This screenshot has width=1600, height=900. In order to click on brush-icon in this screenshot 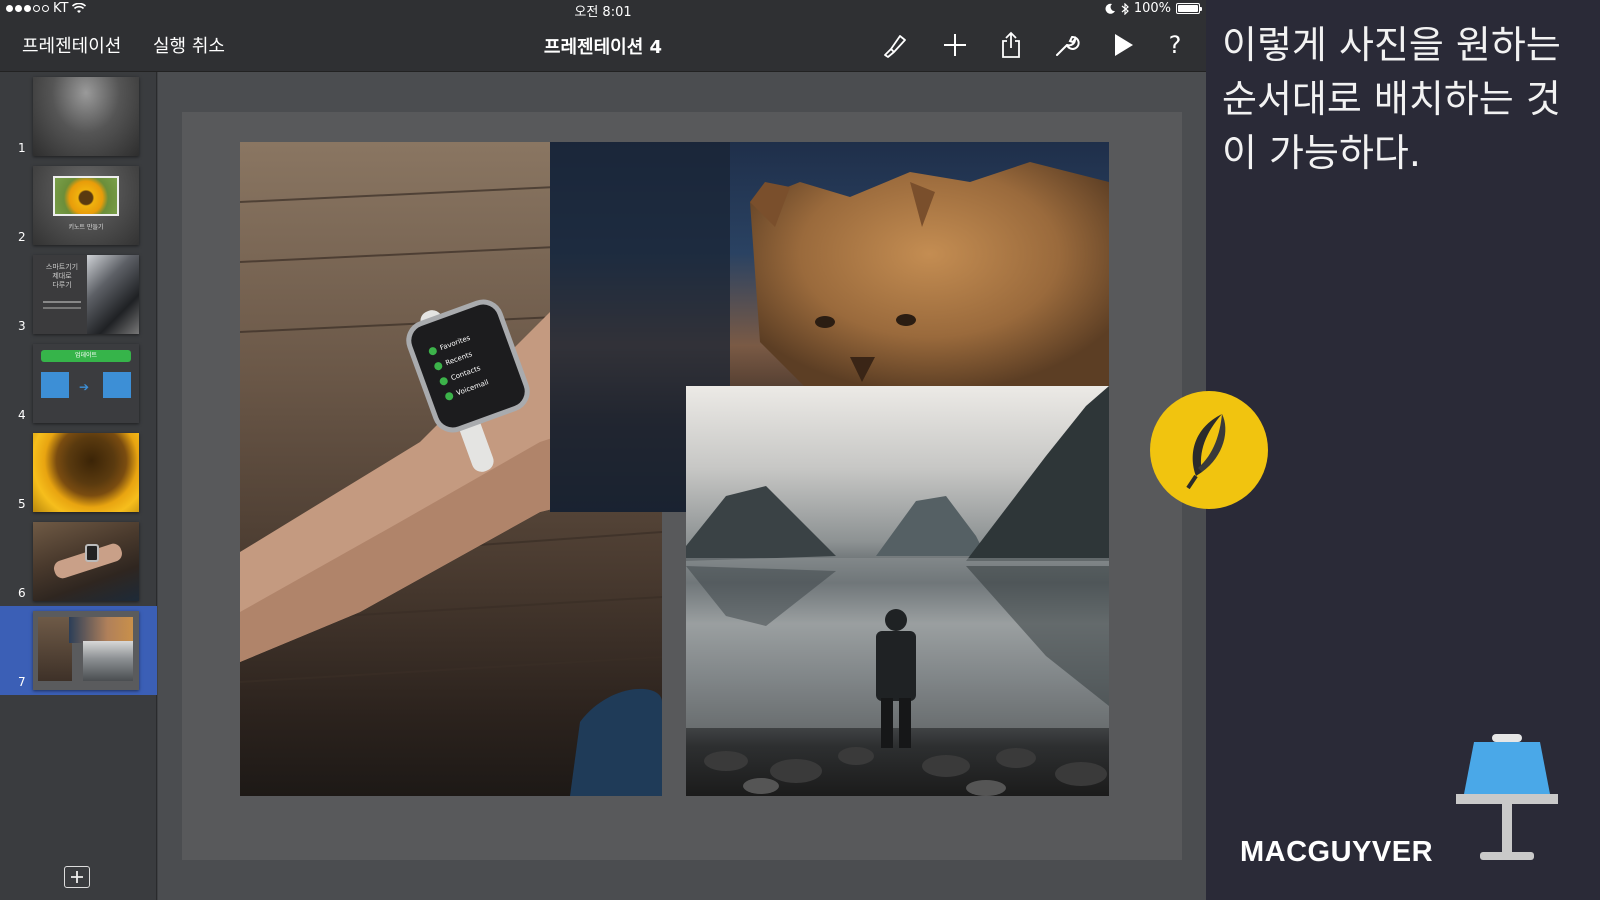, I will do `click(895, 45)`.